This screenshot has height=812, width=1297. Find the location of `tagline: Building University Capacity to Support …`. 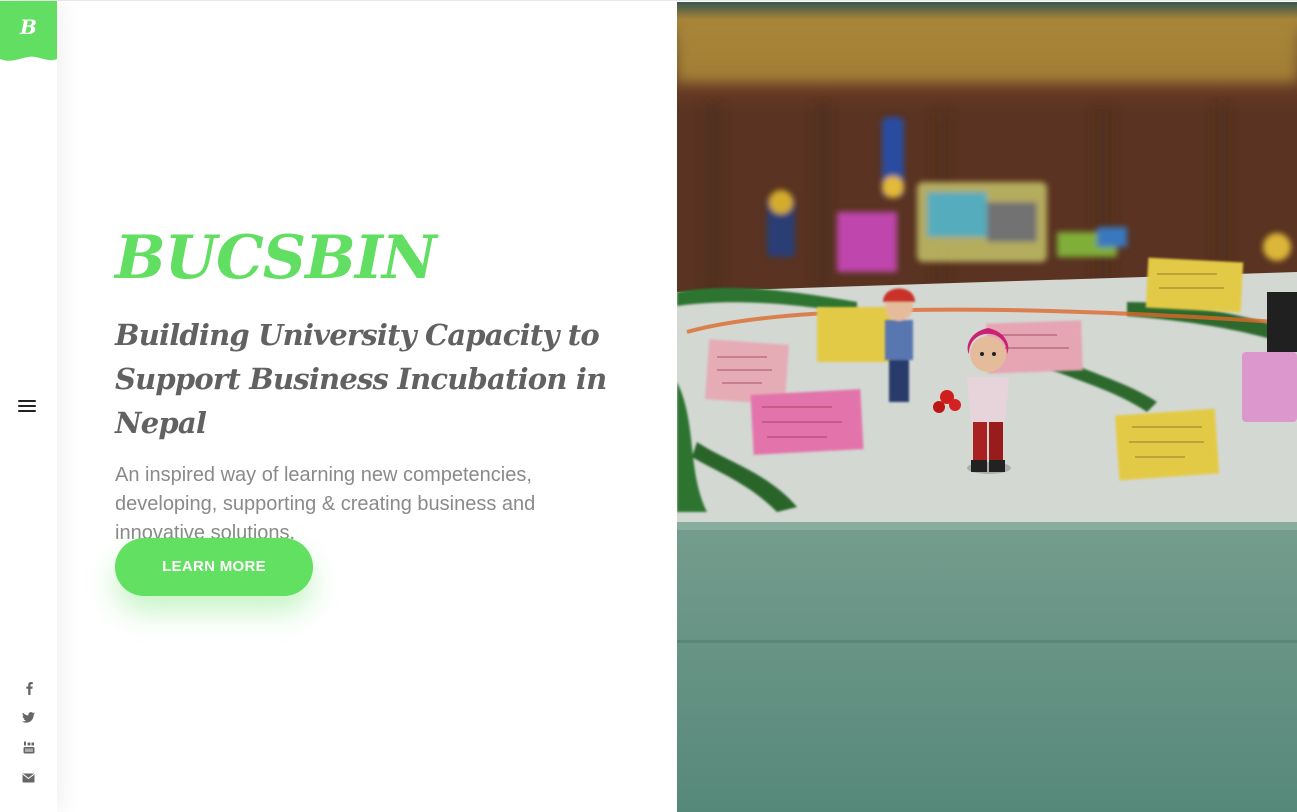

tagline: Building University Capacity to Support … is located at coordinates (395, 379).